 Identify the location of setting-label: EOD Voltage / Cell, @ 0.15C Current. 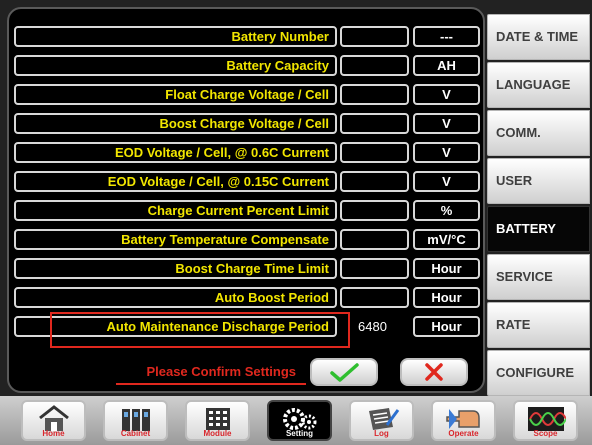
(175, 181).